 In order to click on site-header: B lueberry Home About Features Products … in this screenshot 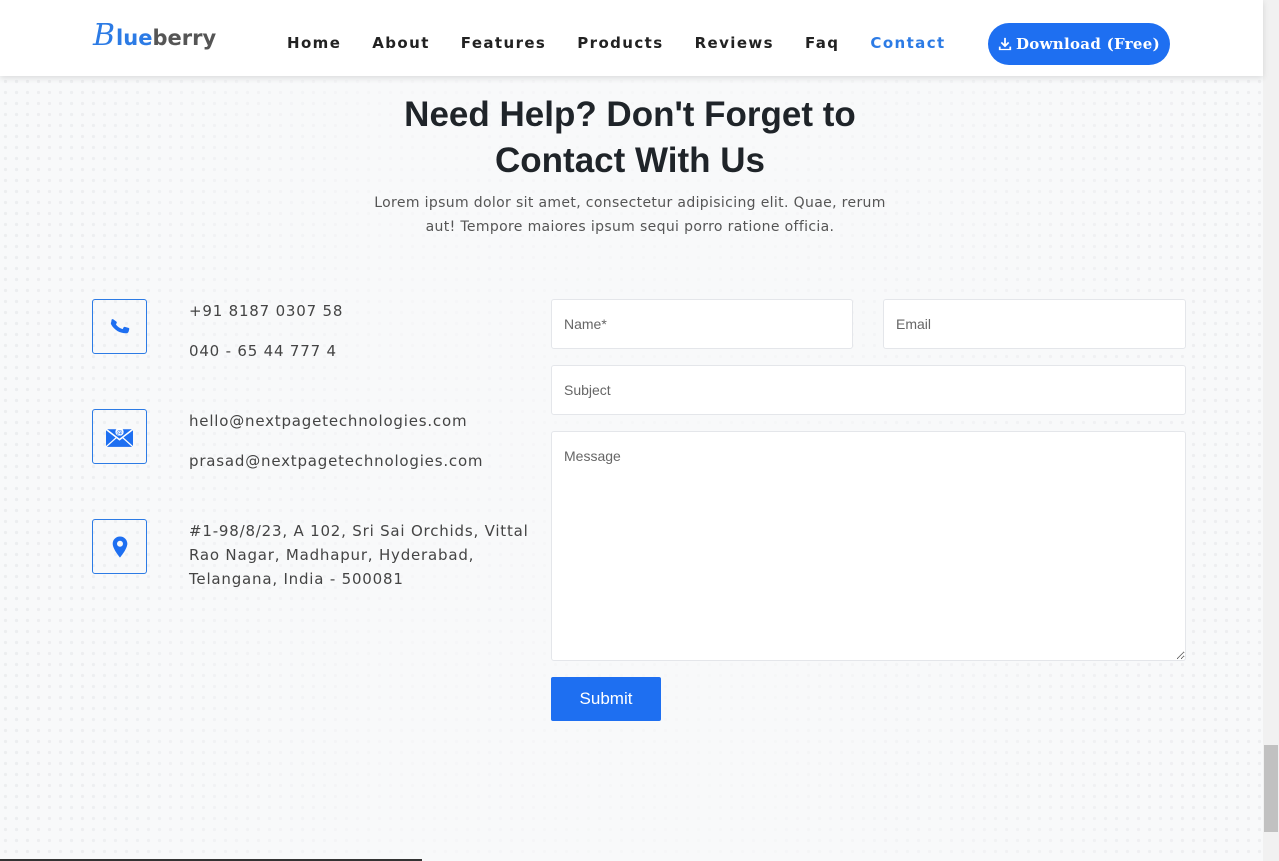, I will do `click(631, 38)`.